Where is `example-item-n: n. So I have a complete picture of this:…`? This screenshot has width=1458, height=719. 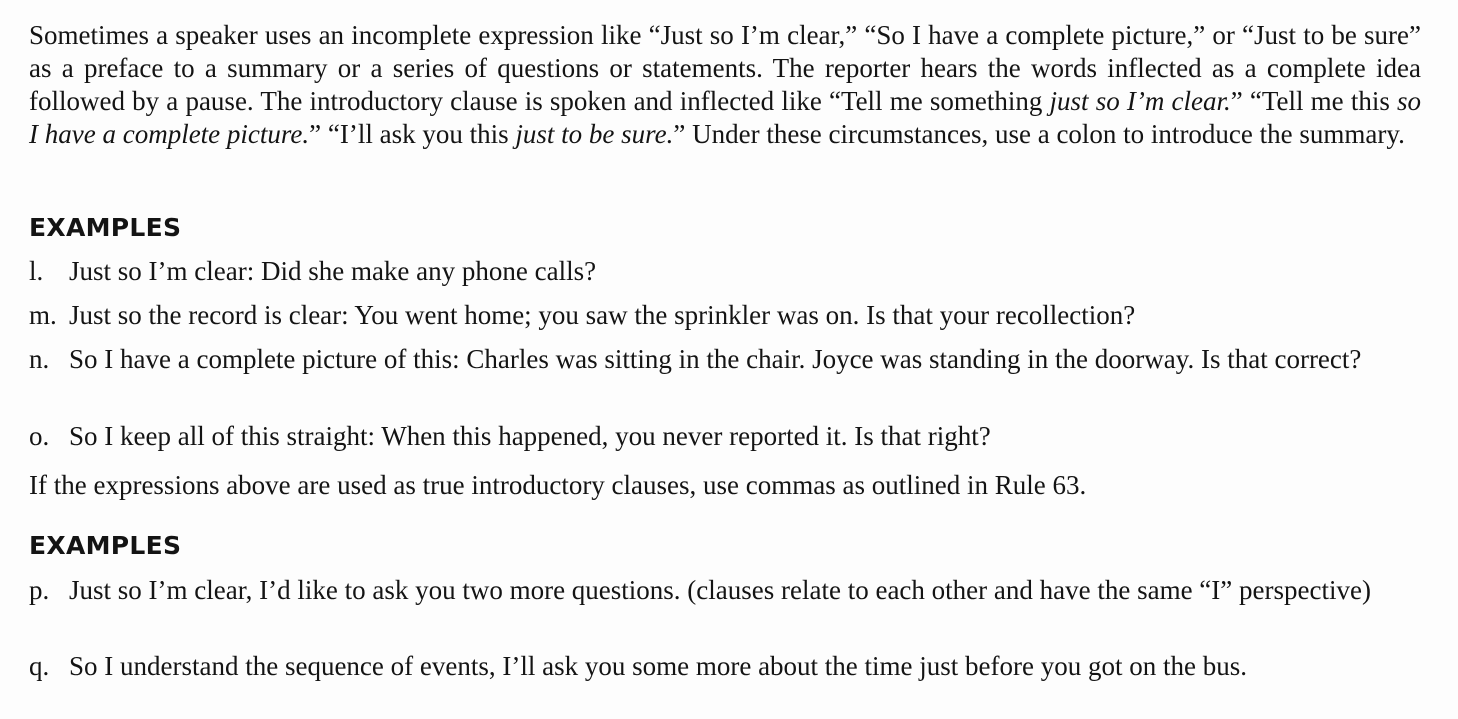 example-item-n: n. So I have a complete picture of this:… is located at coordinates (725, 359).